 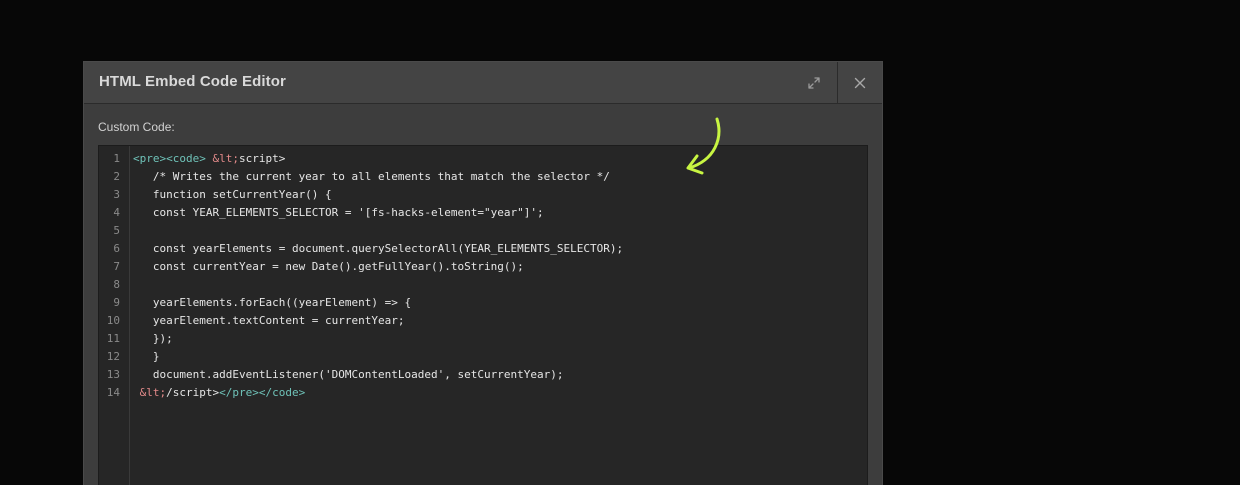 What do you see at coordinates (153, 338) in the screenshot?
I see `code-token: });` at bounding box center [153, 338].